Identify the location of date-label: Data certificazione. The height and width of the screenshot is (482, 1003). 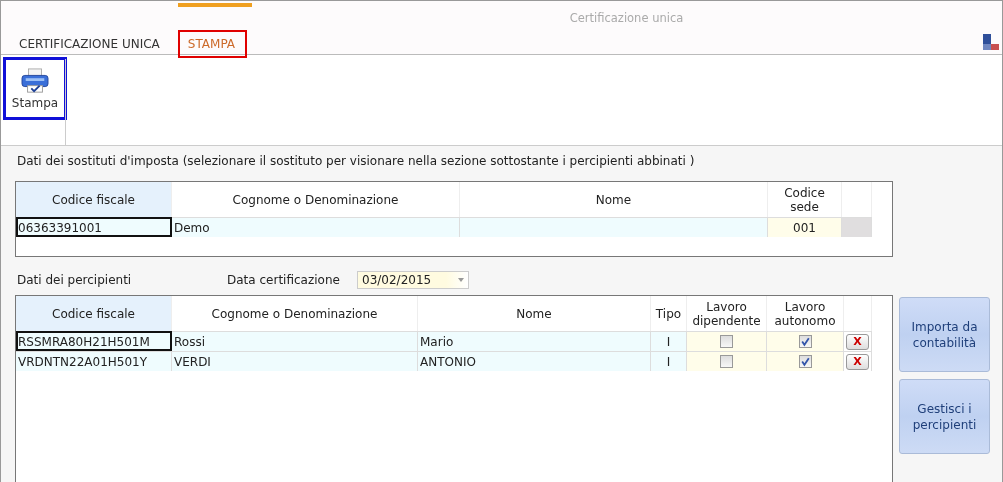
(284, 280).